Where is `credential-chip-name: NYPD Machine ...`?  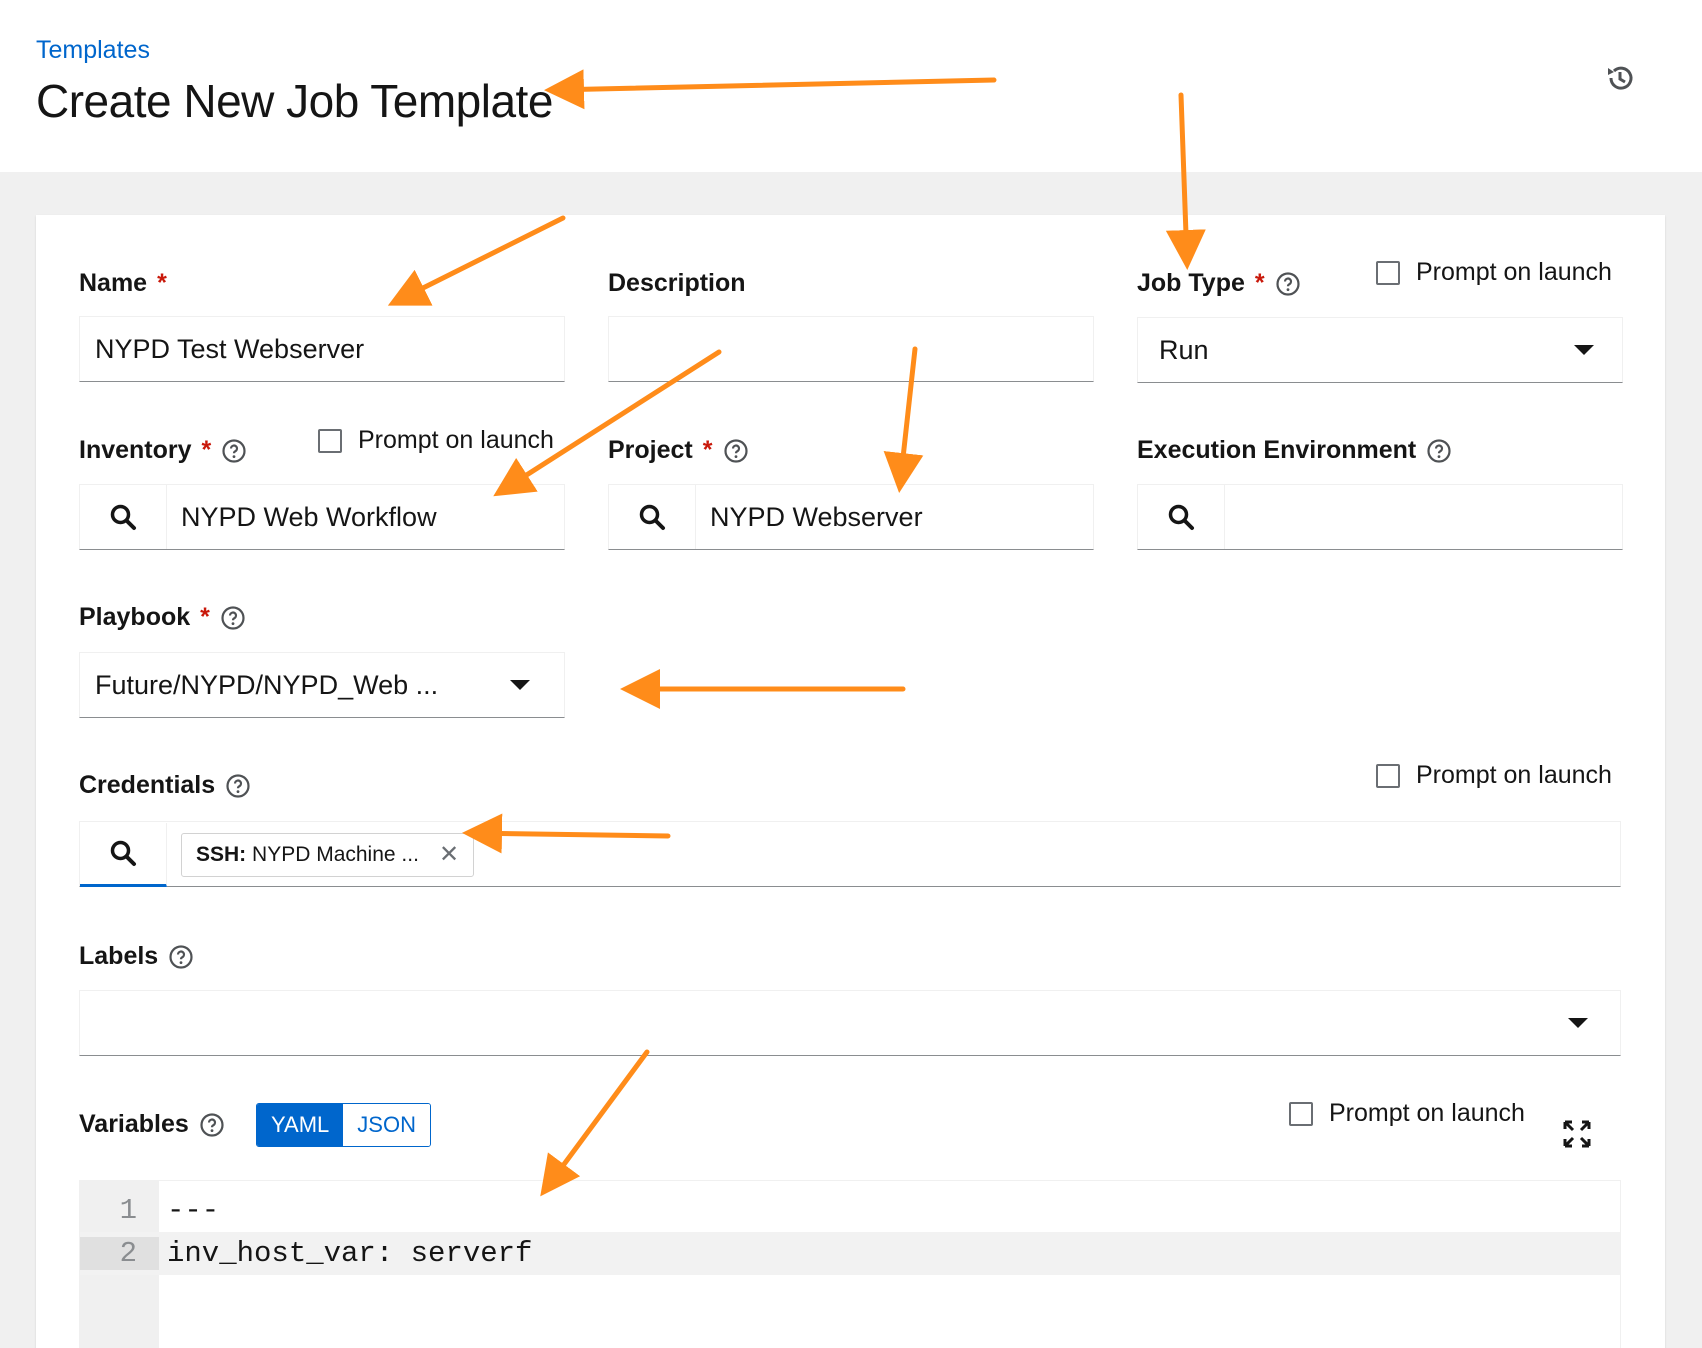
credential-chip-name: NYPD Machine ... is located at coordinates (335, 854).